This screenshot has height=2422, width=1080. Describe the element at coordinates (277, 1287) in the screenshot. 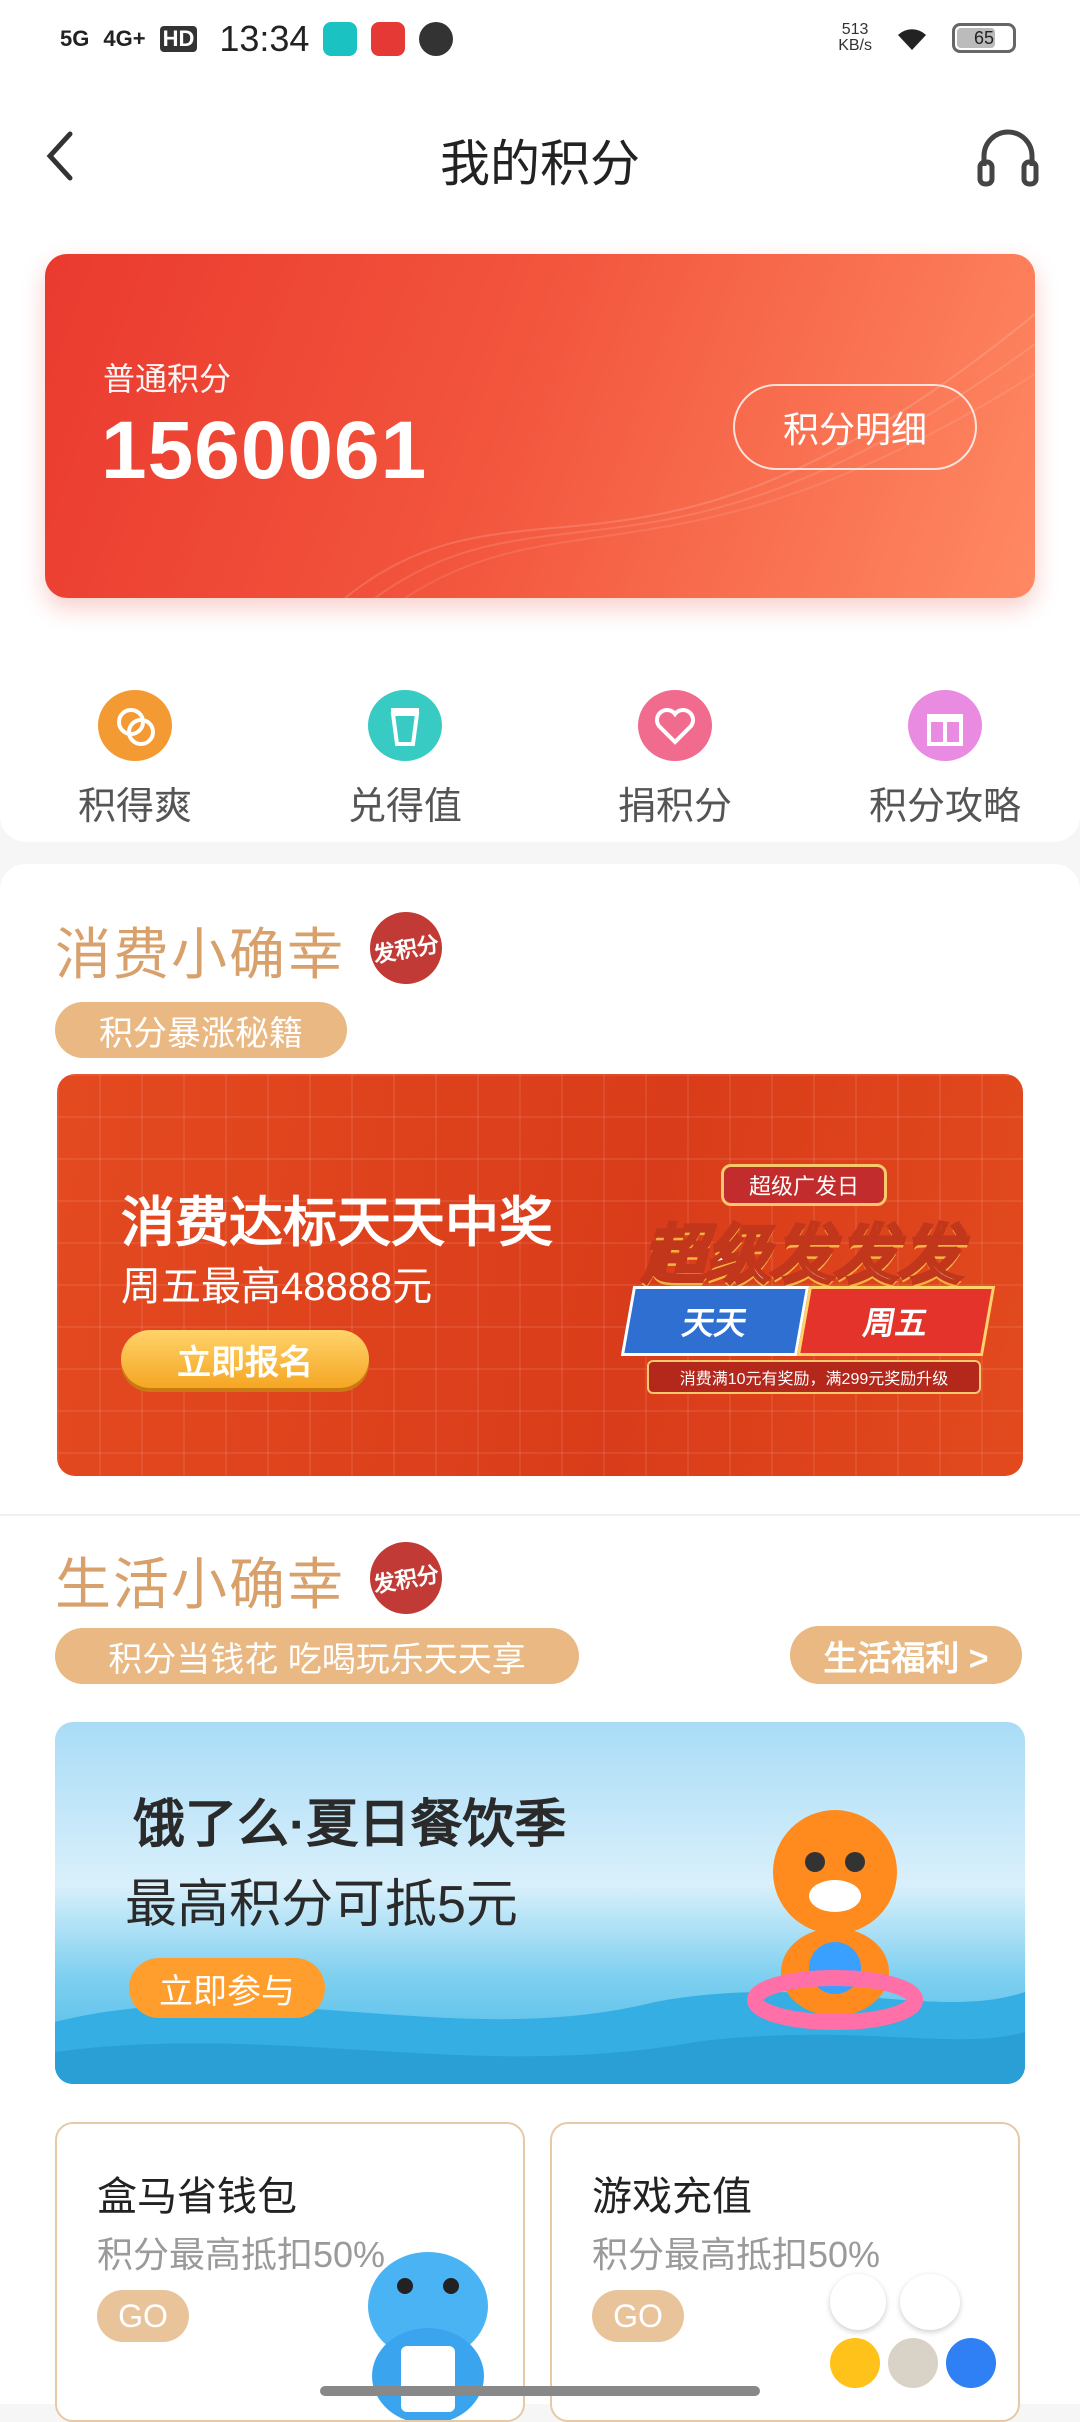

I see `banner-subline: 周五最高48888元` at that location.